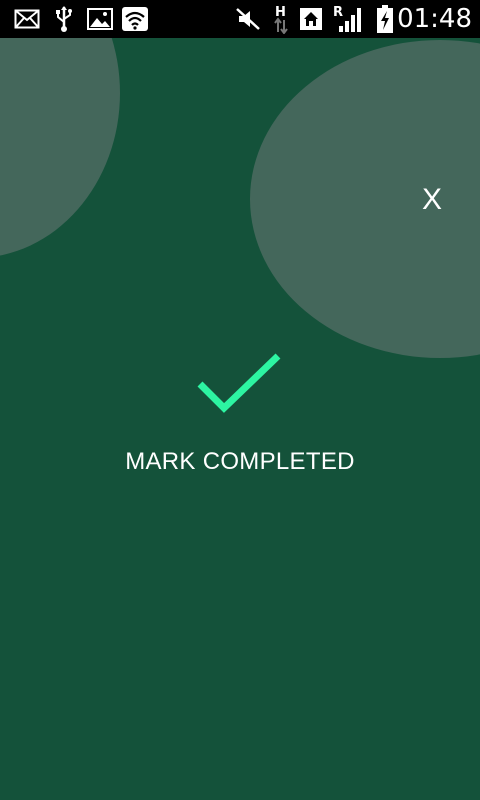  I want to click on svg-text: H, so click(280, 12).